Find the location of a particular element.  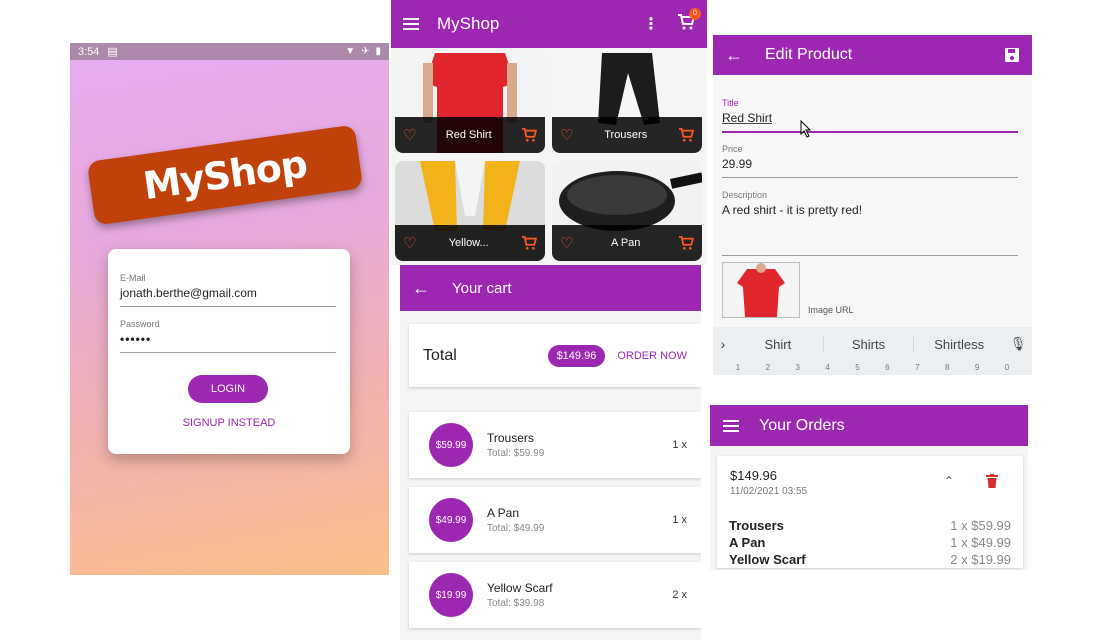

title-input: Red Shirt is located at coordinates (870, 118).